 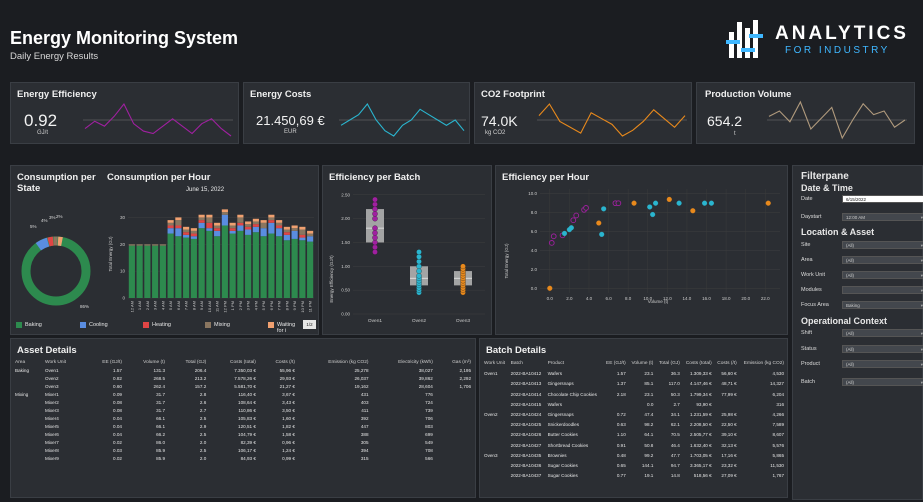 What do you see at coordinates (361, 370) in the screenshot?
I see `table-cell: 25,278` at bounding box center [361, 370].